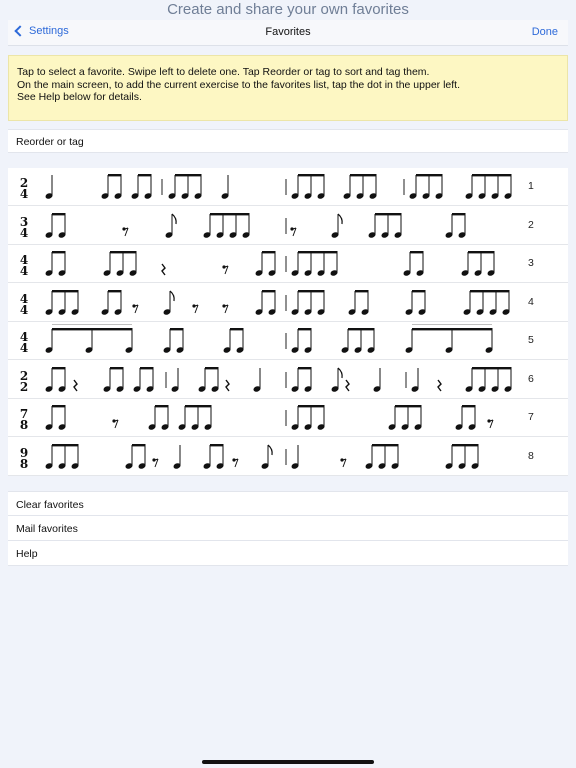 The height and width of the screenshot is (768, 576). I want to click on rhythm-notation: 98, so click(249, 457).